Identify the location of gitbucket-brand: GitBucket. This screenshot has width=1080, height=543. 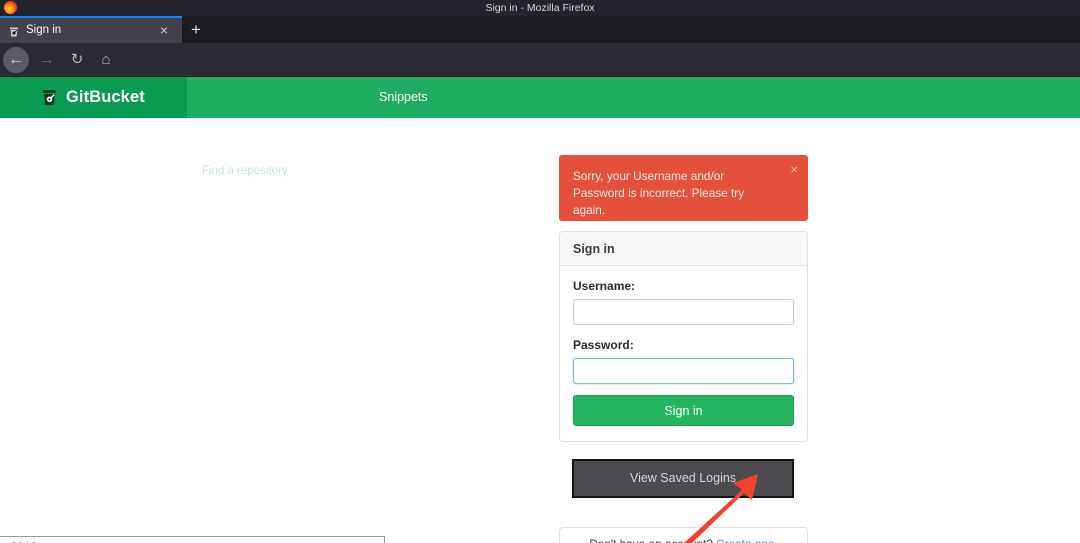
(92, 97).